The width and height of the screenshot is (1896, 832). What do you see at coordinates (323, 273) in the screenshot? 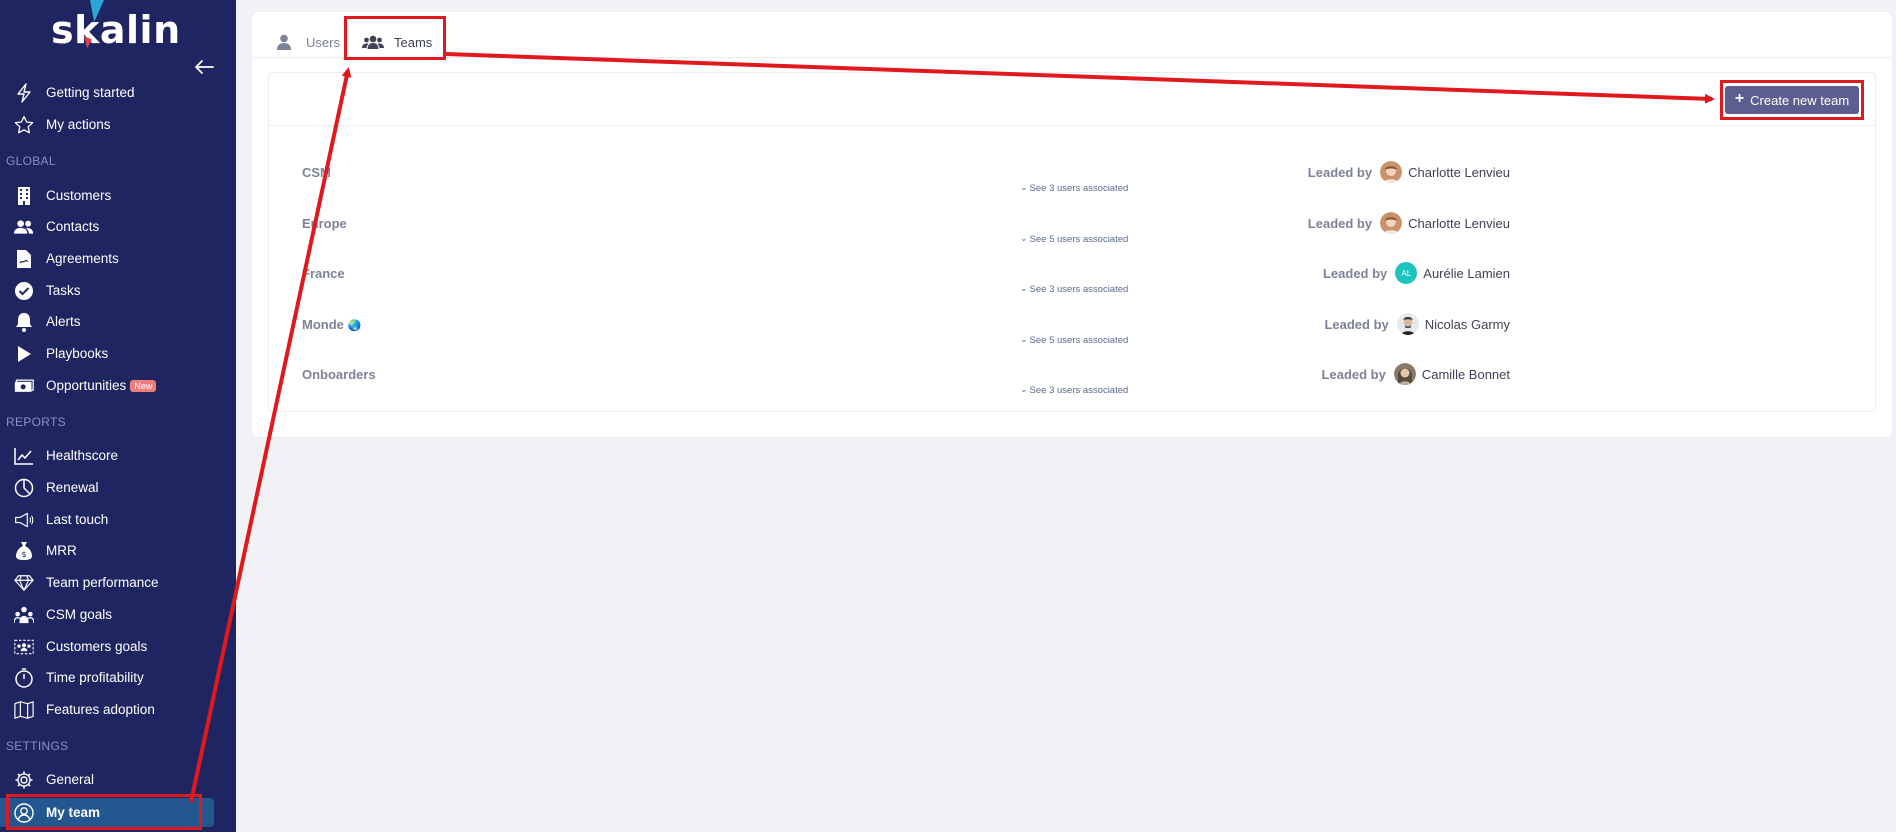
I see `team-name: France` at bounding box center [323, 273].